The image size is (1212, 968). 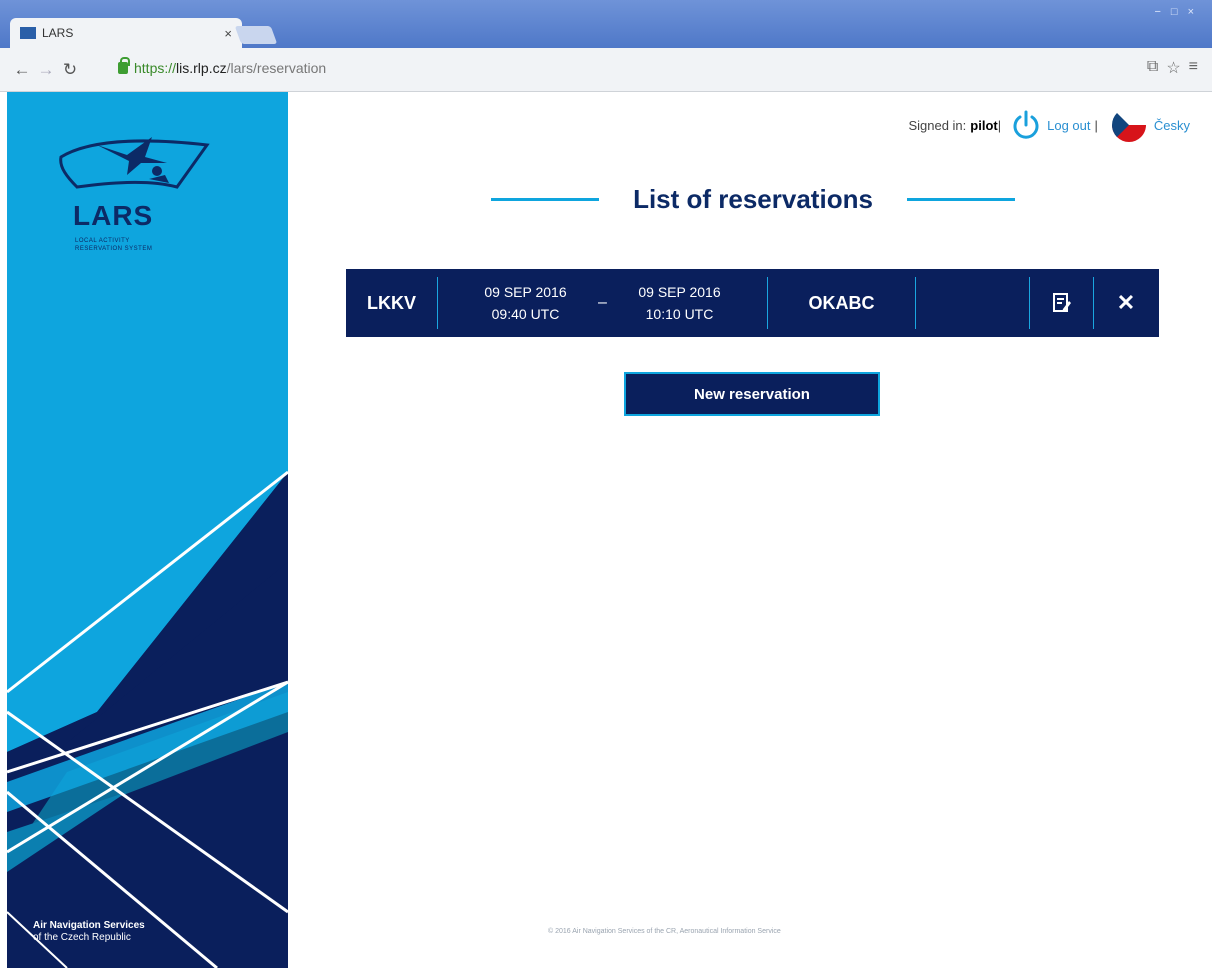 What do you see at coordinates (126, 33) in the screenshot?
I see `browser-tab: LARS ×` at bounding box center [126, 33].